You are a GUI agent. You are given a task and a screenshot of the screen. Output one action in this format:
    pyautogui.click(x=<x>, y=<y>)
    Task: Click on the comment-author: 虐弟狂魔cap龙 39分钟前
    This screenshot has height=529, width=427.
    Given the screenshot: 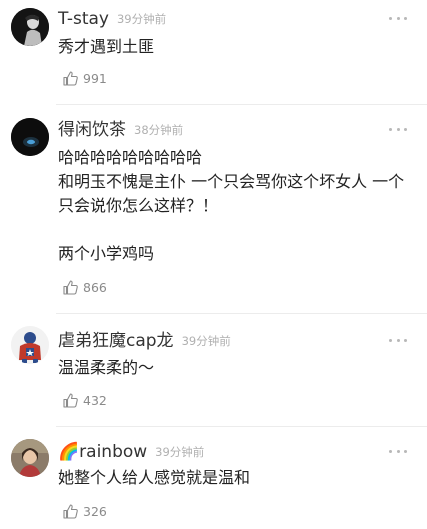 What is the action you would take?
    pyautogui.click(x=144, y=341)
    